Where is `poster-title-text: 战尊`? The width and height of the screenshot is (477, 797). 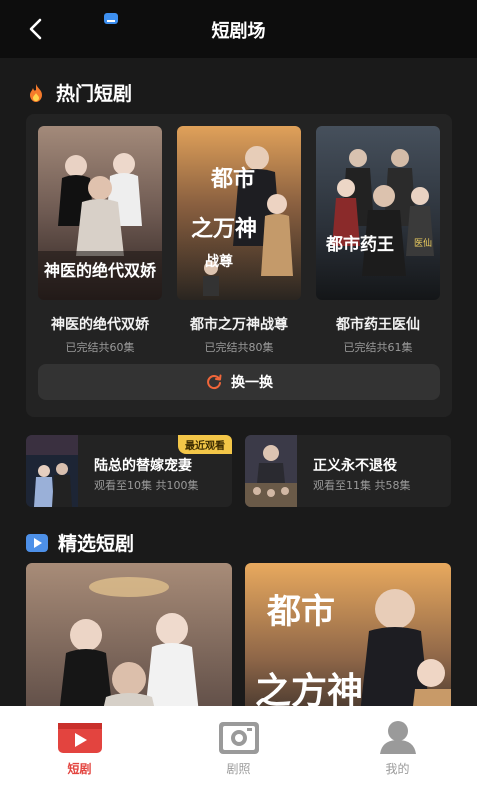 poster-title-text: 战尊 is located at coordinates (219, 261).